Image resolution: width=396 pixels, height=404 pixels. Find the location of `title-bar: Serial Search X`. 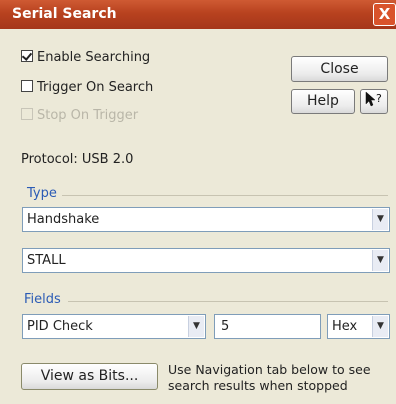

title-bar: Serial Search X is located at coordinates (198, 14).